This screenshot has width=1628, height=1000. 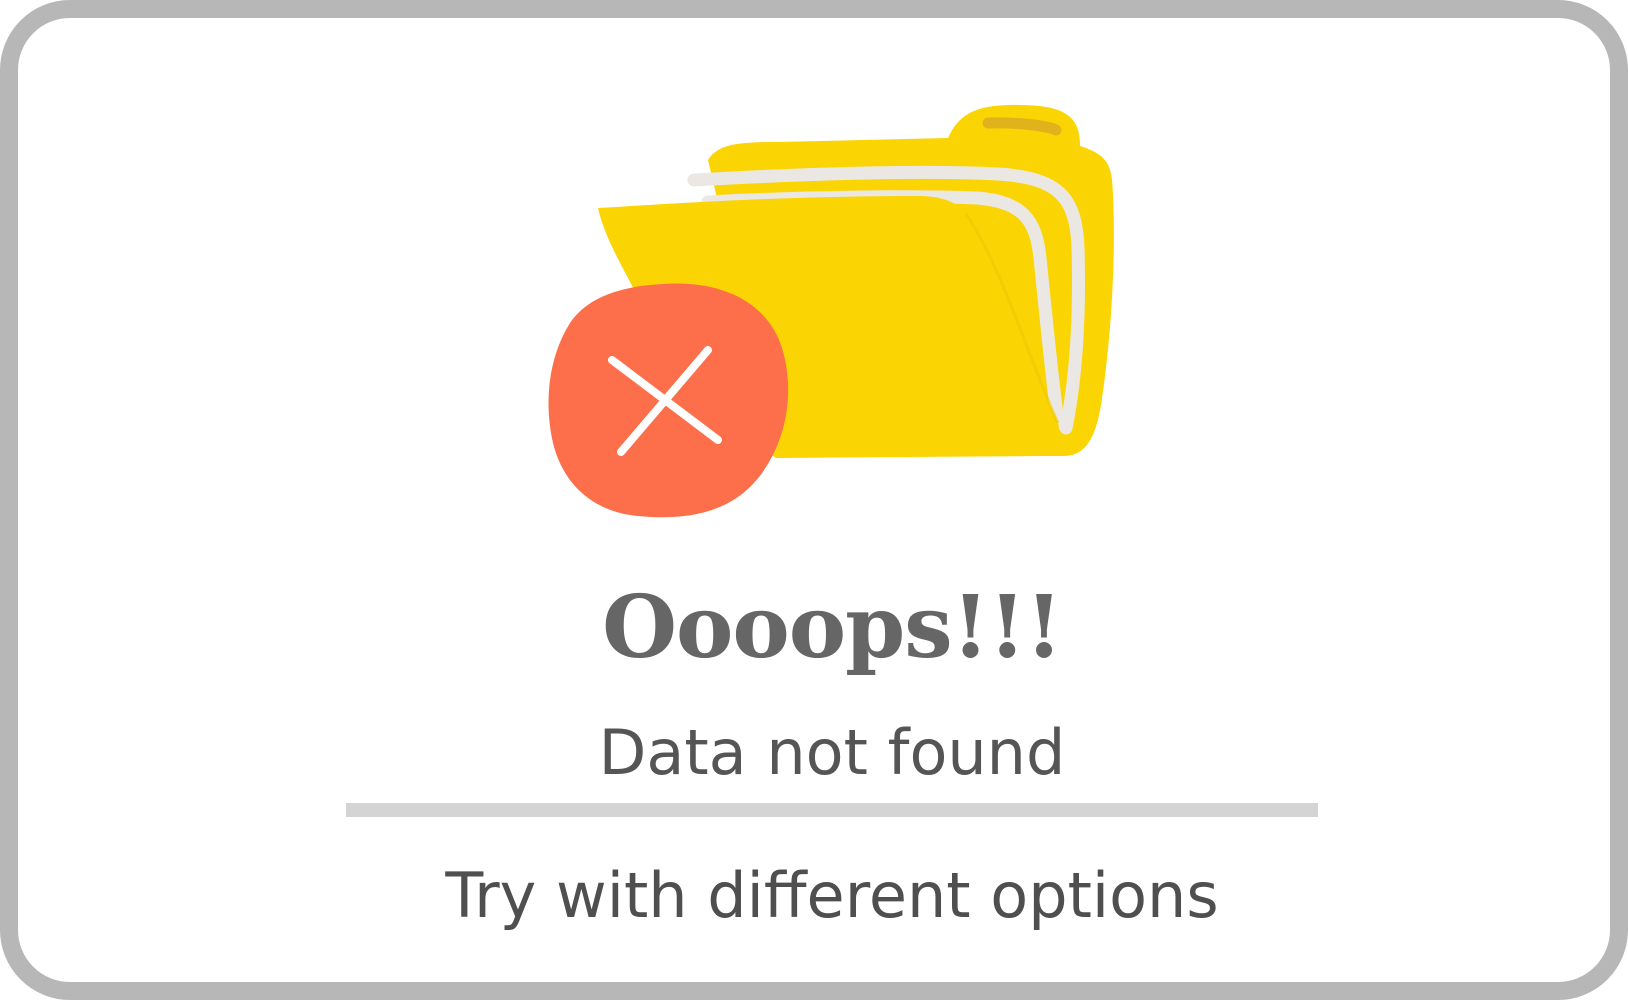 What do you see at coordinates (832, 627) in the screenshot?
I see `empty-state-title: Oooops!!!` at bounding box center [832, 627].